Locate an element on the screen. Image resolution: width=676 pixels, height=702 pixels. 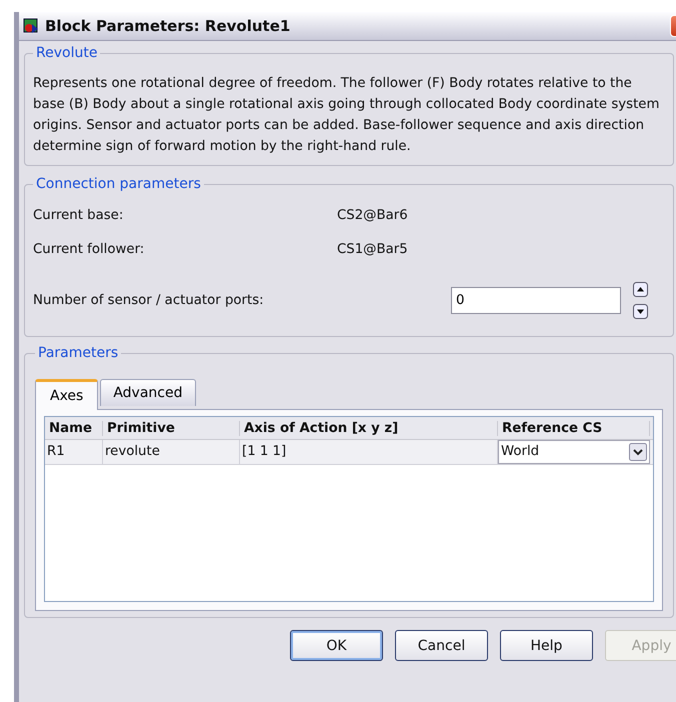
field-label: Number of sensor / actuator ports: is located at coordinates (149, 300).